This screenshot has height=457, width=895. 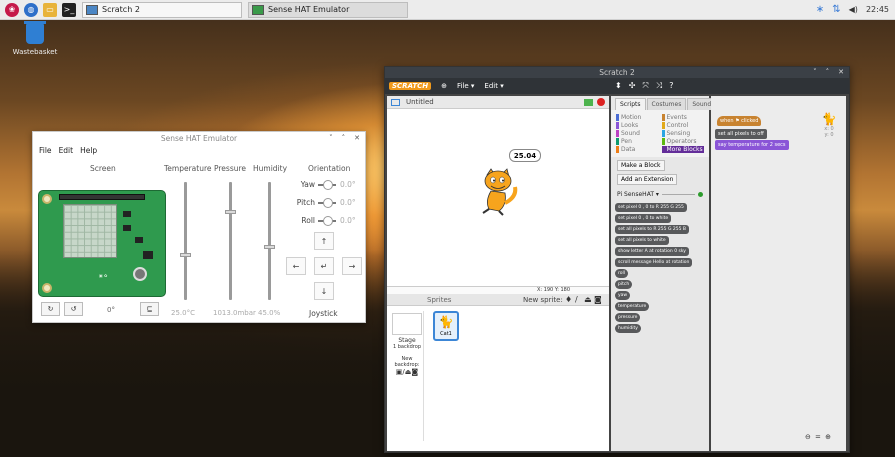 I want to click on file-manager-icon: ▭, so click(x=50, y=9).